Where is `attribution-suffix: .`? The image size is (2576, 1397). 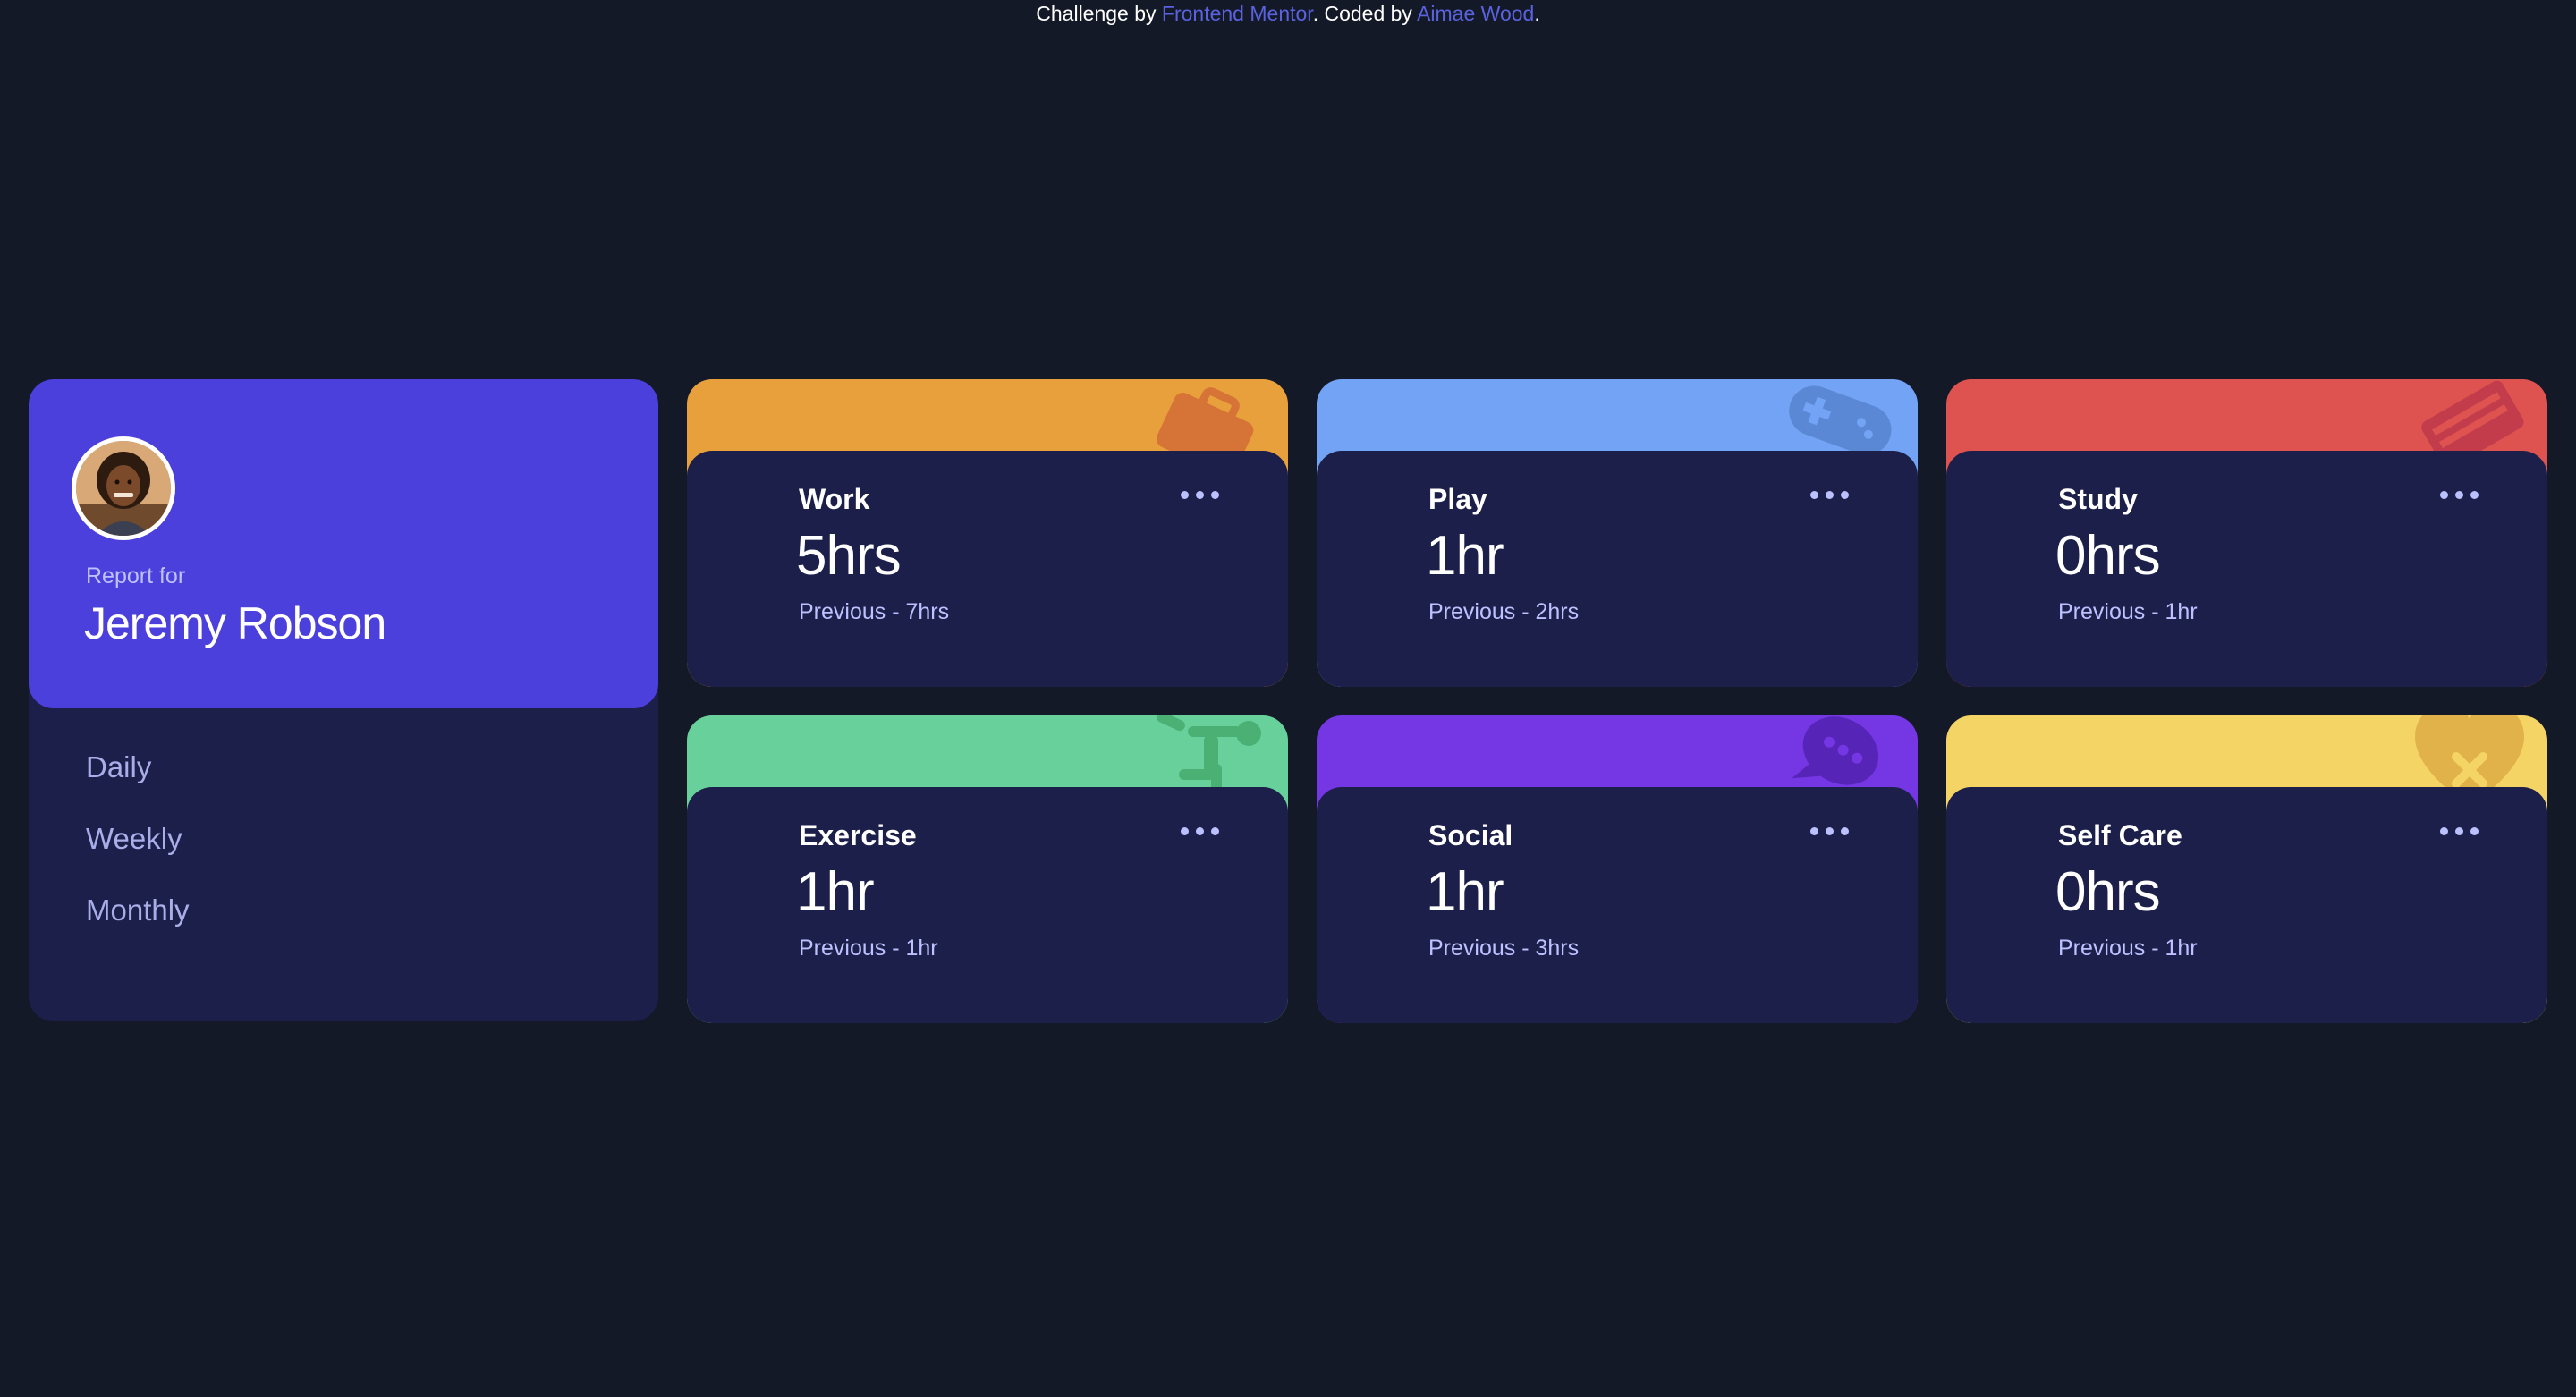
attribution-suffix: . is located at coordinates (1537, 13).